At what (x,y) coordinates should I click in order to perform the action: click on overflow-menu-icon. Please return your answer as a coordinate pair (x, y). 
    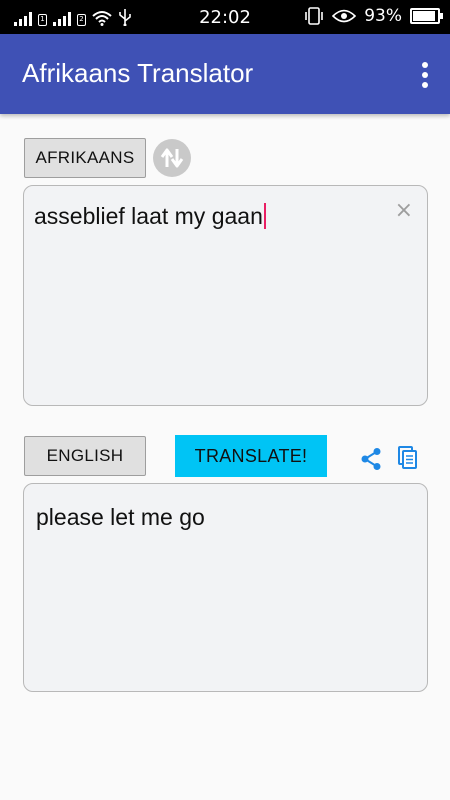
    Looking at the image, I should click on (425, 75).